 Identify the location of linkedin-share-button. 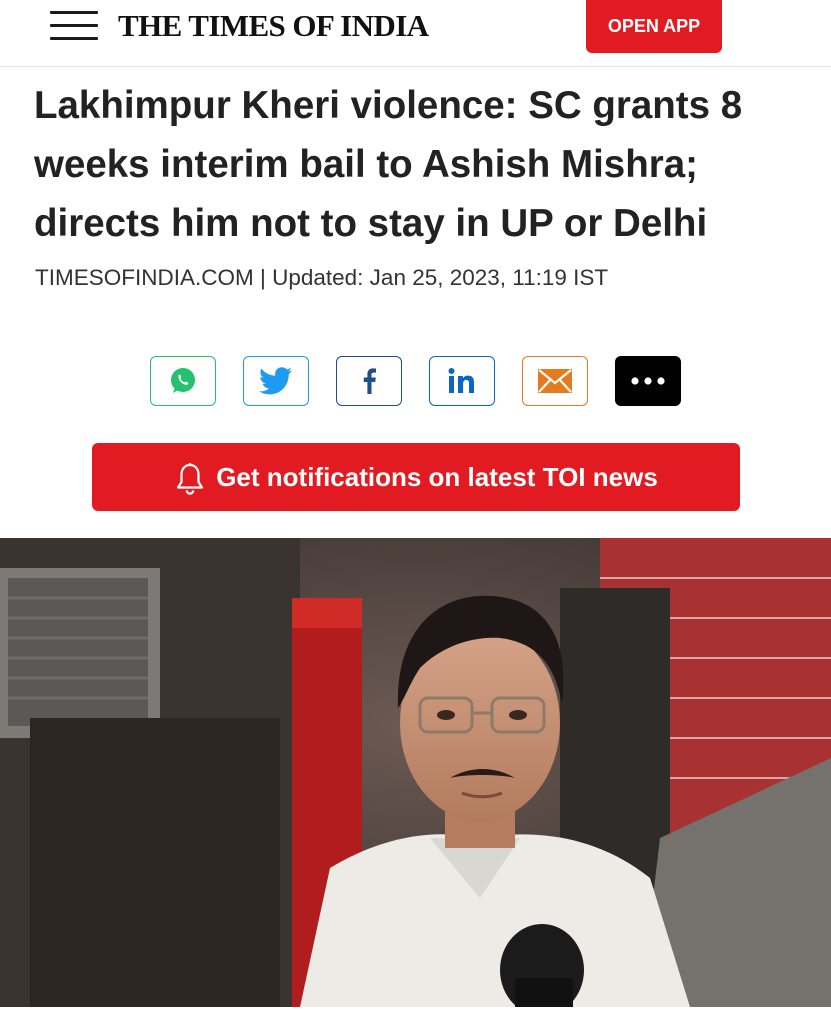
(462, 381).